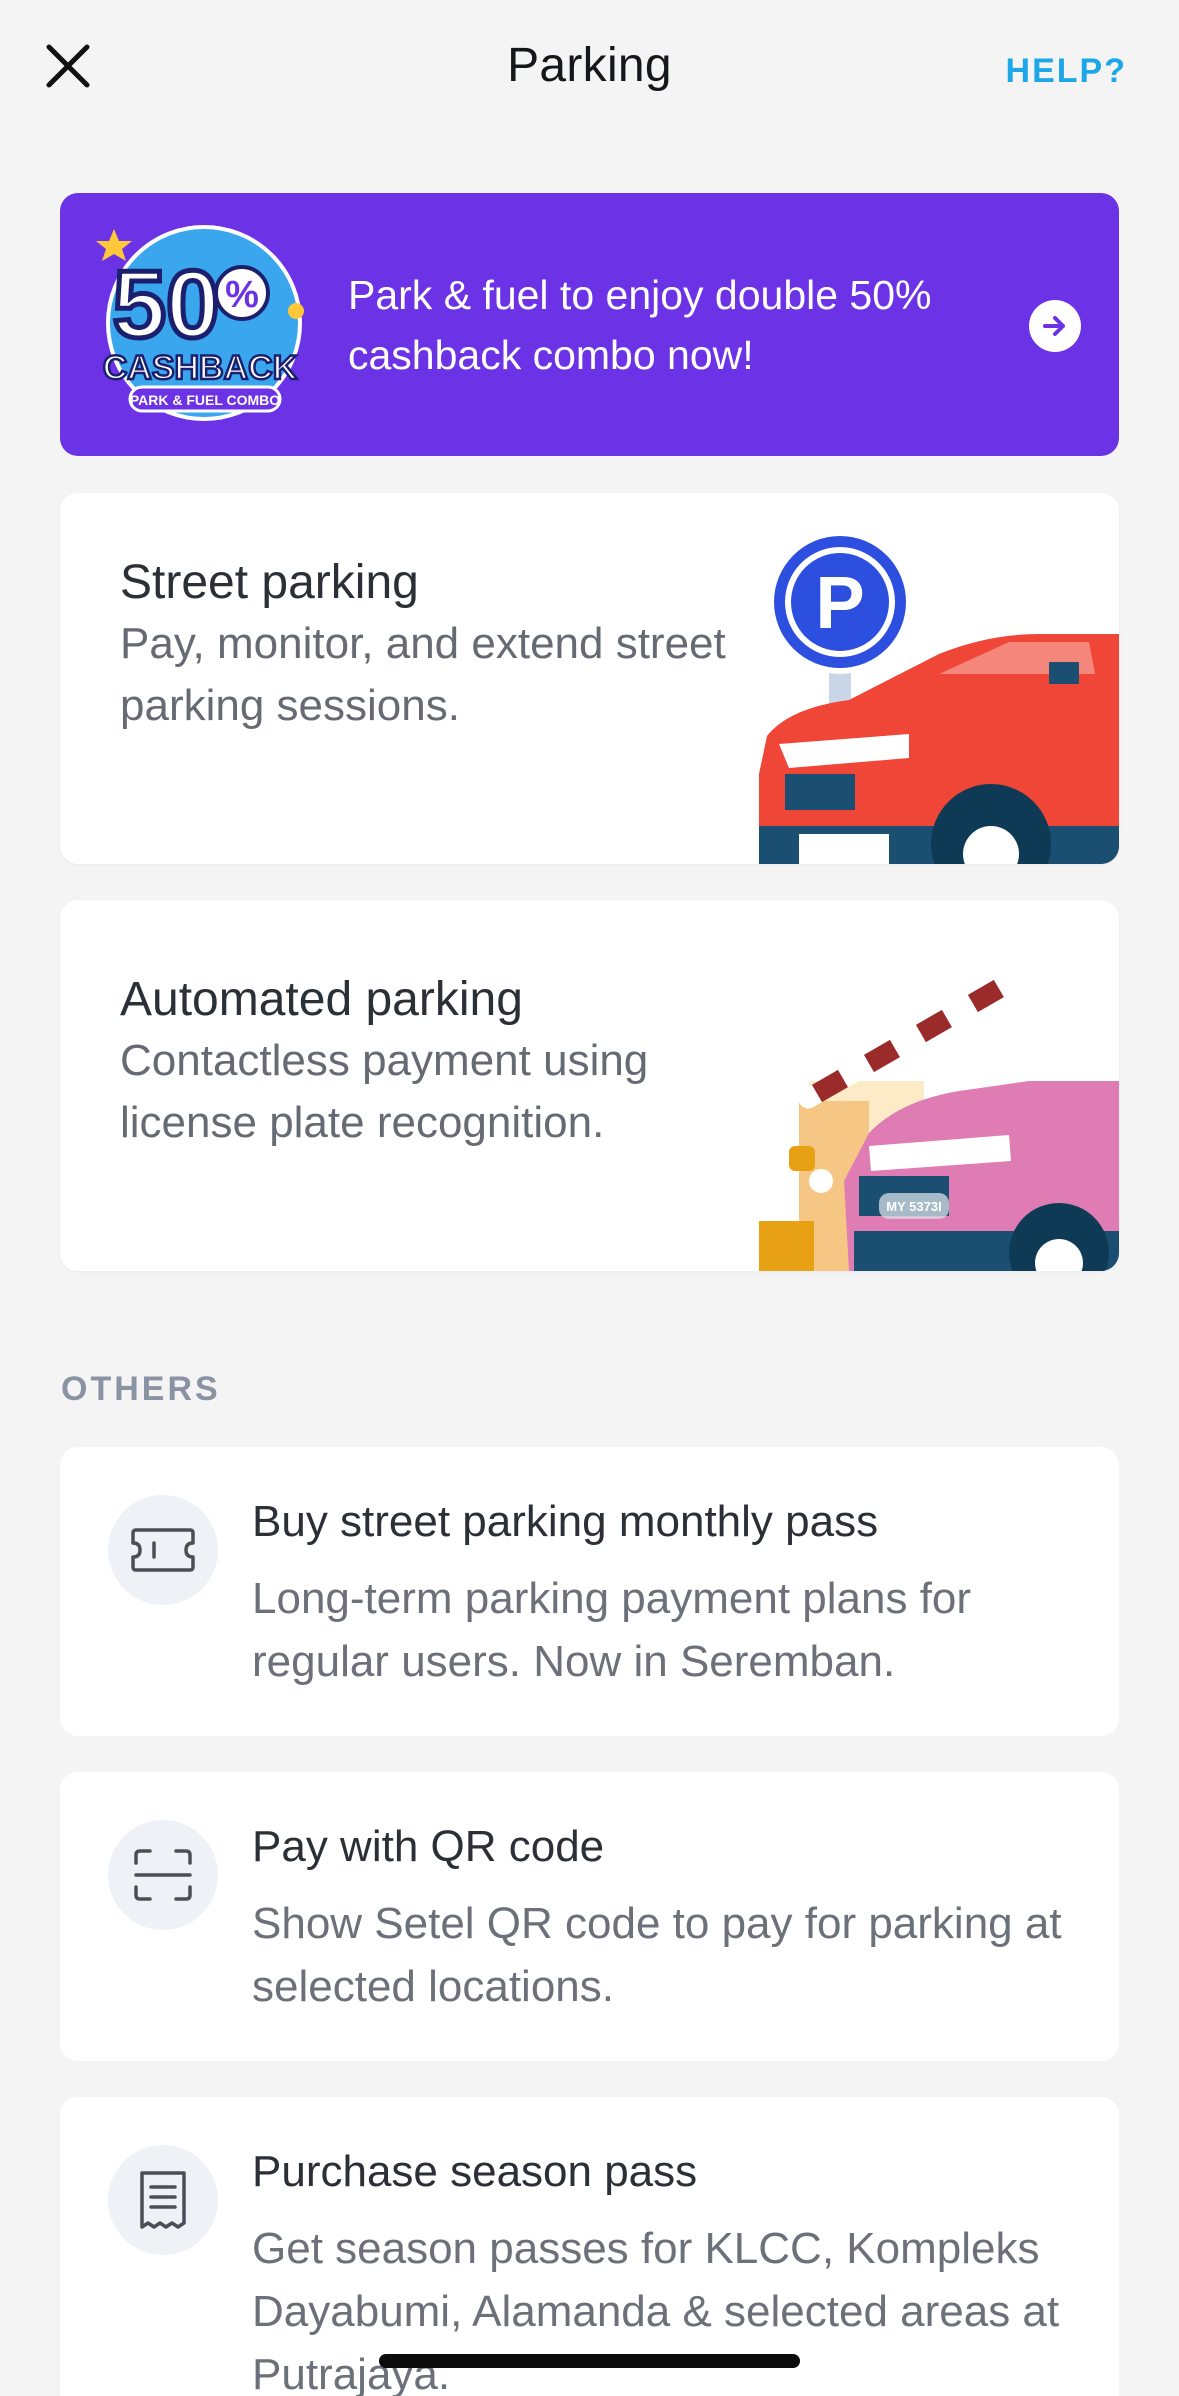 The height and width of the screenshot is (2396, 1179). What do you see at coordinates (428, 1846) in the screenshot?
I see `qr-code-title: Pay with QR code` at bounding box center [428, 1846].